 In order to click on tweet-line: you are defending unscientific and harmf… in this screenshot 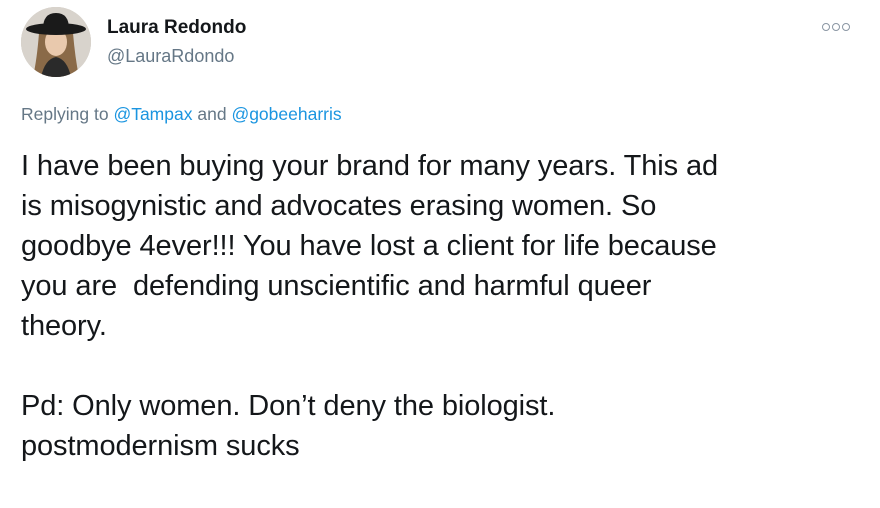, I will do `click(336, 286)`.